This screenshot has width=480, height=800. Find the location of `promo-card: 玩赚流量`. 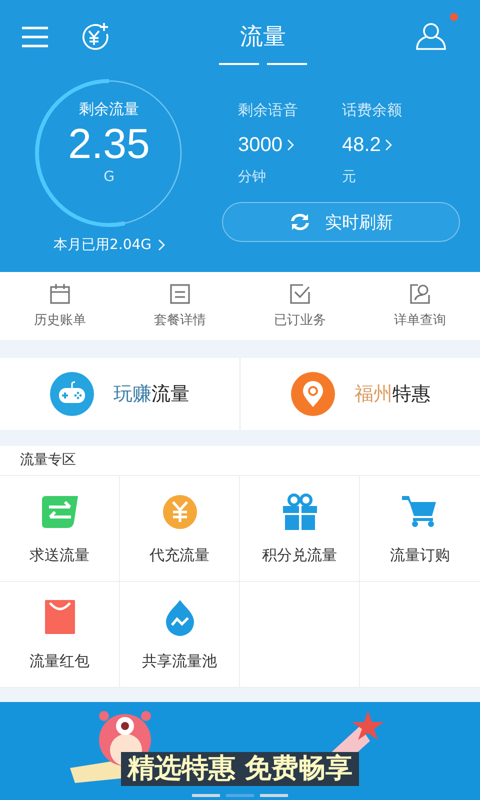

promo-card: 玩赚流量 is located at coordinates (119, 394).